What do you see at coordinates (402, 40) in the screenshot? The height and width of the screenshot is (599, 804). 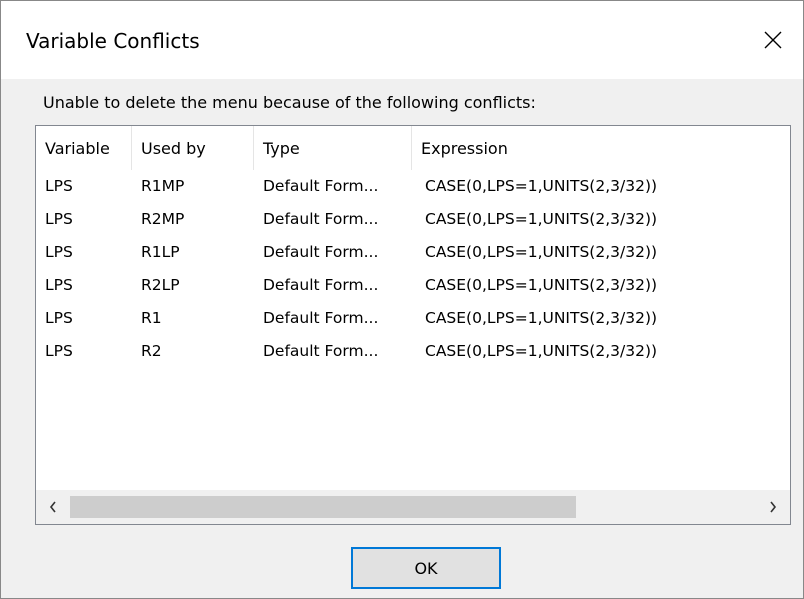 I see `title-bar: Variable Conflicts` at bounding box center [402, 40].